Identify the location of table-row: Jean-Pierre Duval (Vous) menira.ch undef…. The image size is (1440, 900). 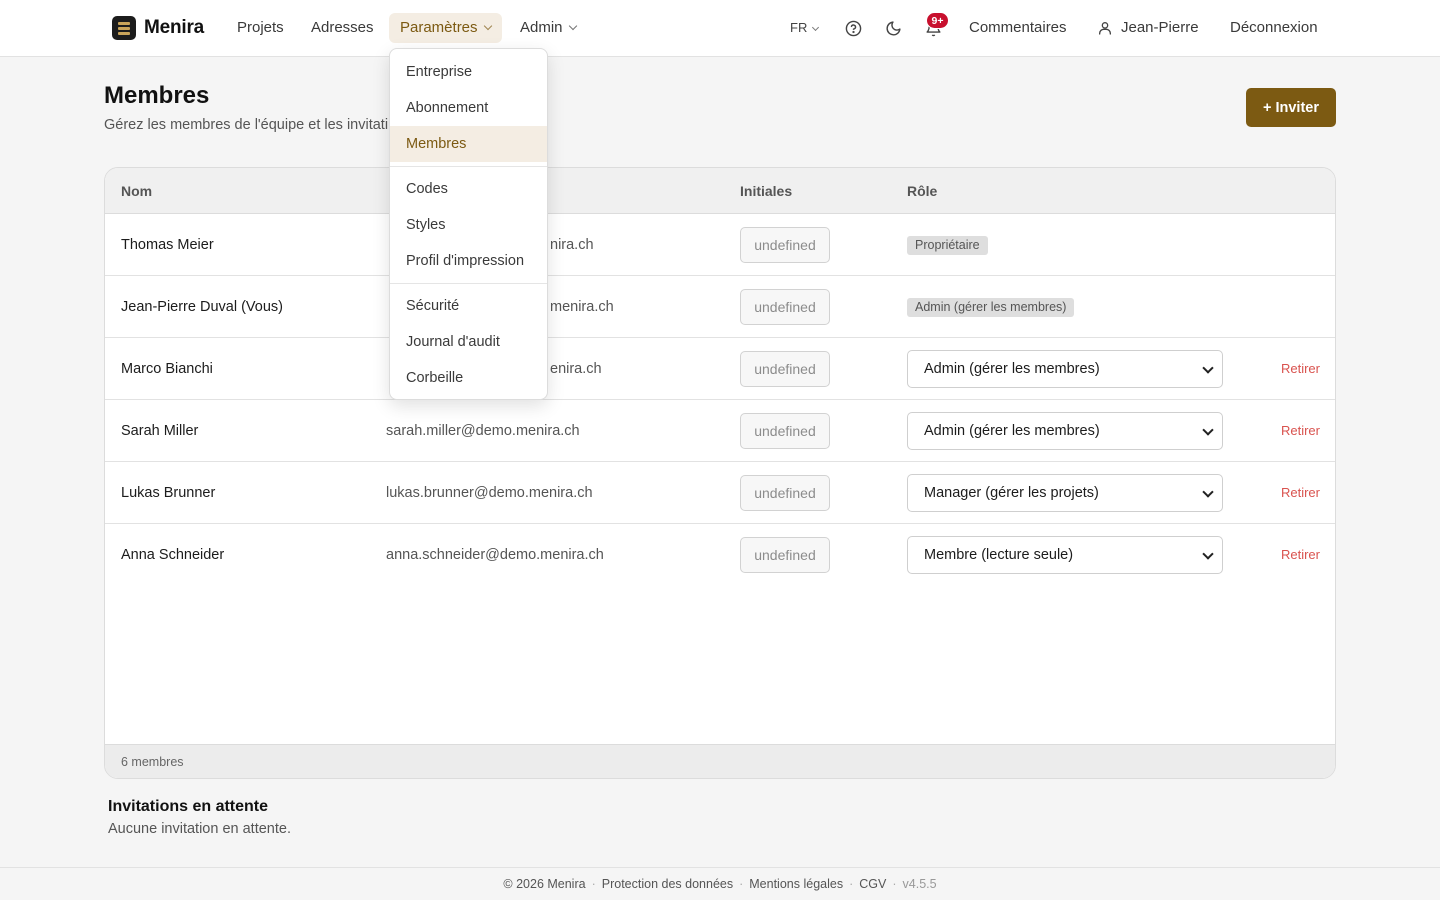
(720, 307).